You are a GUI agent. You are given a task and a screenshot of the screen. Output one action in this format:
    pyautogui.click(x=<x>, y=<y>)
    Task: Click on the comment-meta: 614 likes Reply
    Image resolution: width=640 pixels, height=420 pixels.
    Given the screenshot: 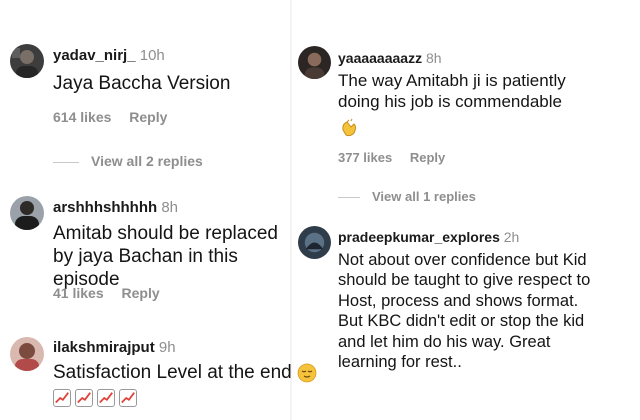 What is the action you would take?
    pyautogui.click(x=110, y=117)
    